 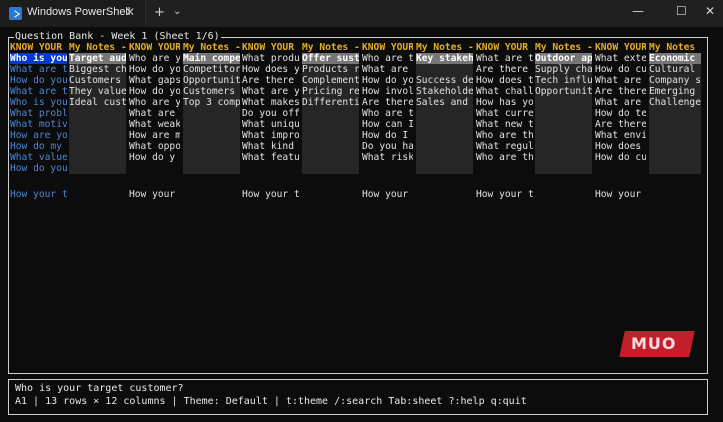 What do you see at coordinates (177, 11) in the screenshot?
I see `chevron-down-icon: ⌄` at bounding box center [177, 11].